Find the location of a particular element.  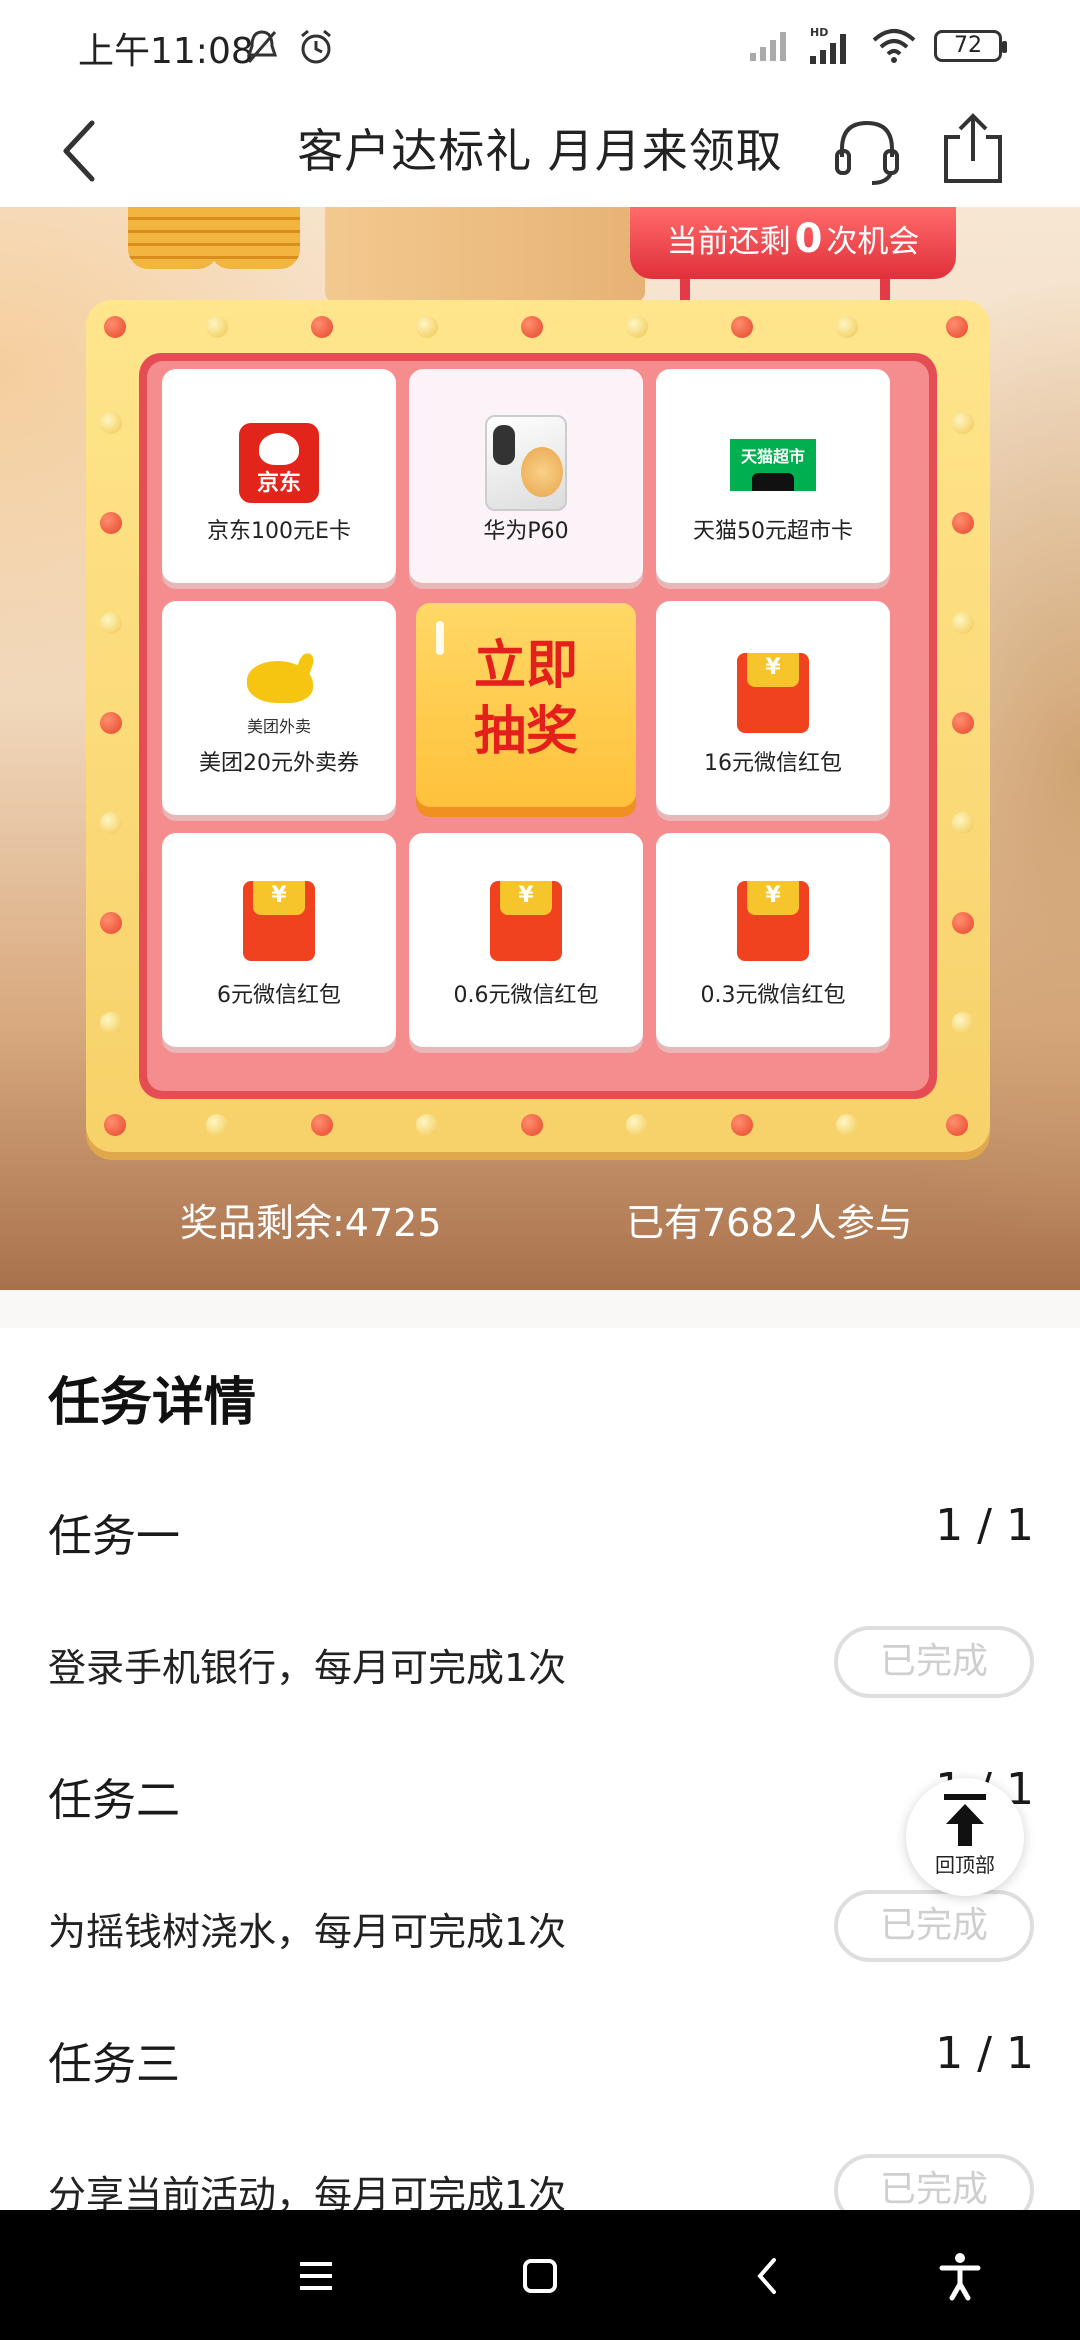

prize-label: 美团20元外卖券 is located at coordinates (279, 763).